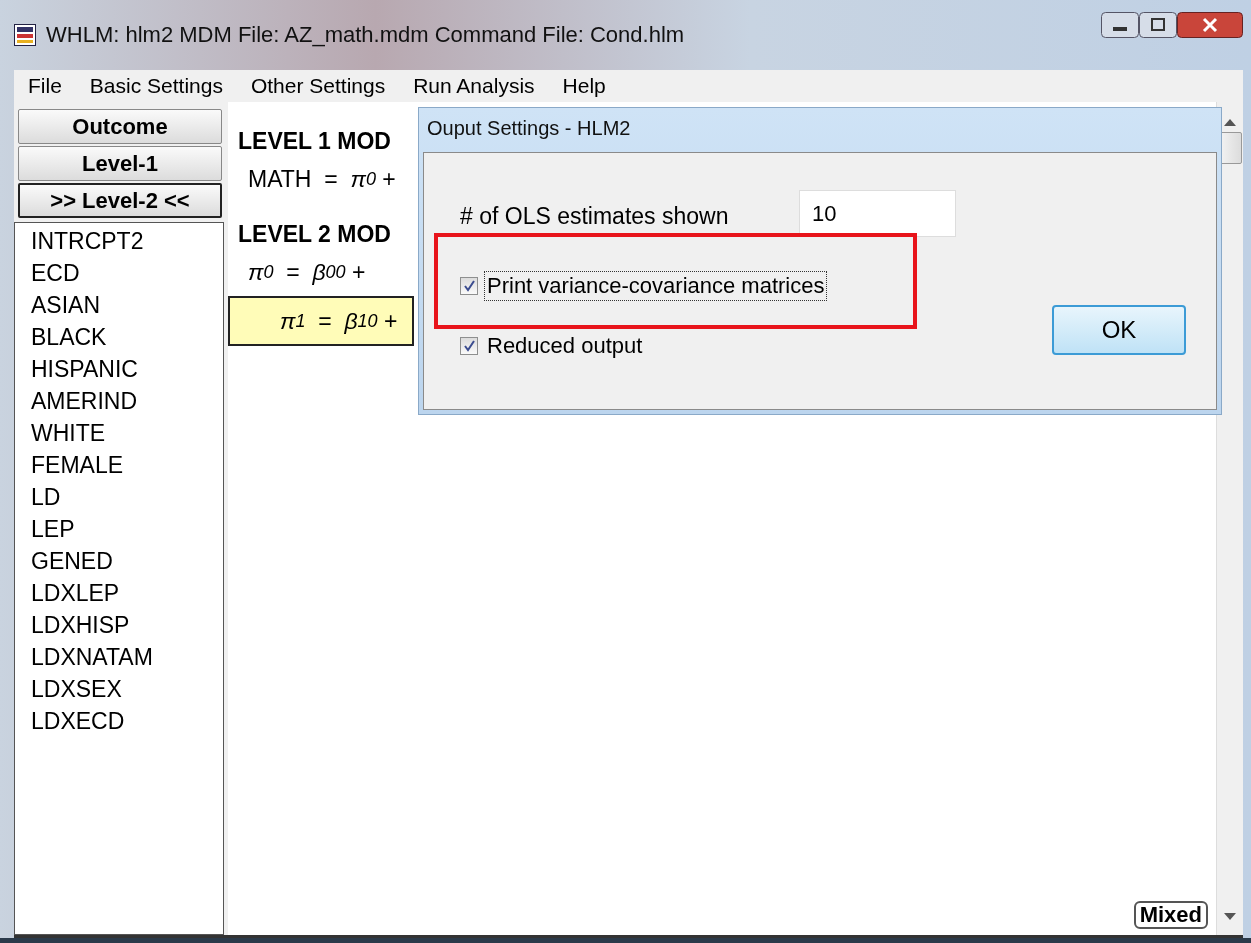  What do you see at coordinates (474, 86) in the screenshot?
I see `menu-item: Run Analysis` at bounding box center [474, 86].